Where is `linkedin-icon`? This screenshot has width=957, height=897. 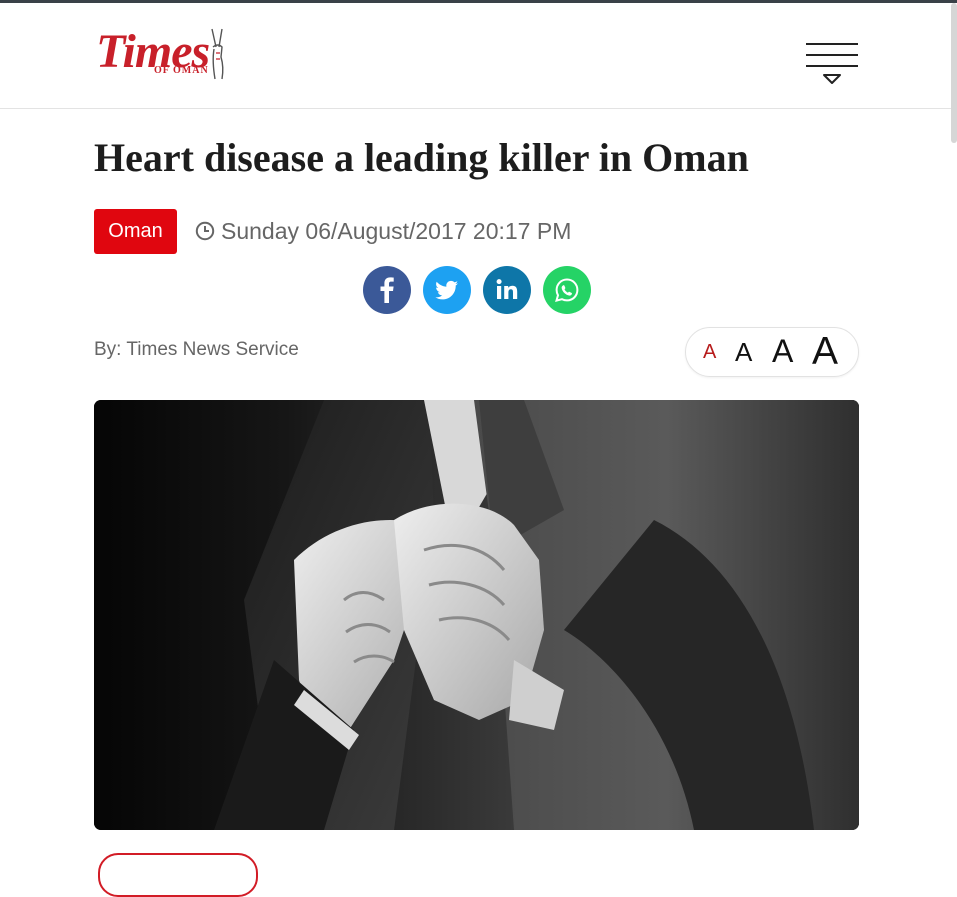 linkedin-icon is located at coordinates (507, 289).